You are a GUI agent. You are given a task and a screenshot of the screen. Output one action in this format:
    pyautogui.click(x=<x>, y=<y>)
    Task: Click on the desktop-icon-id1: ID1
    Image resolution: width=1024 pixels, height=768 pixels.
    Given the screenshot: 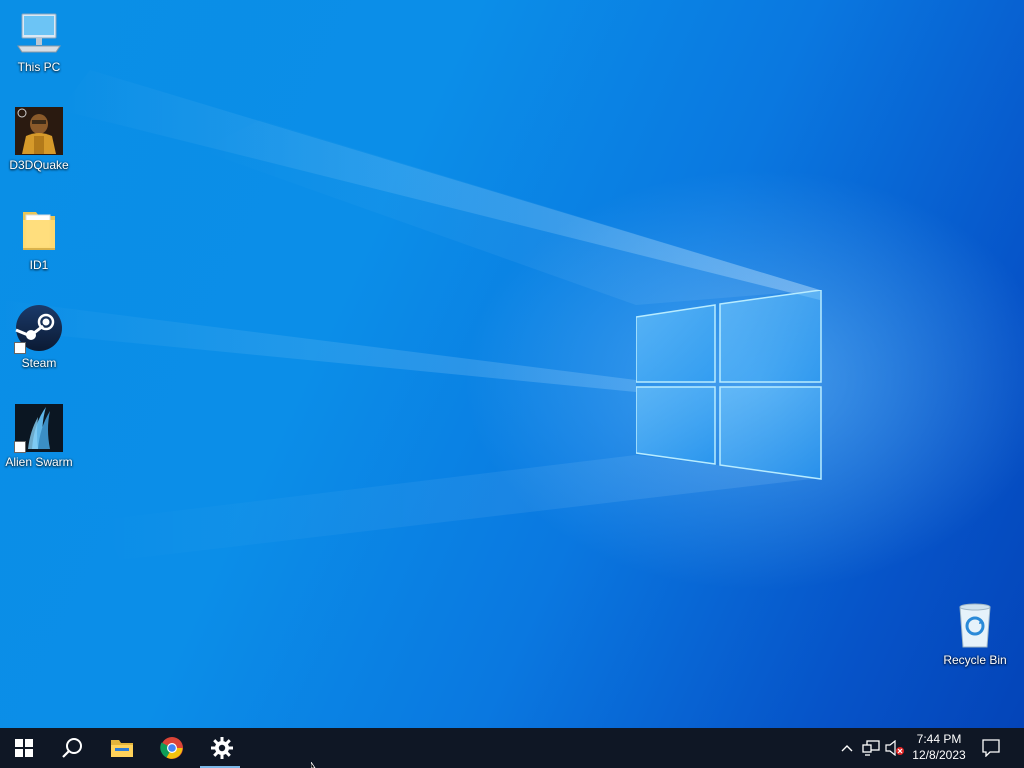 What is the action you would take?
    pyautogui.click(x=39, y=239)
    